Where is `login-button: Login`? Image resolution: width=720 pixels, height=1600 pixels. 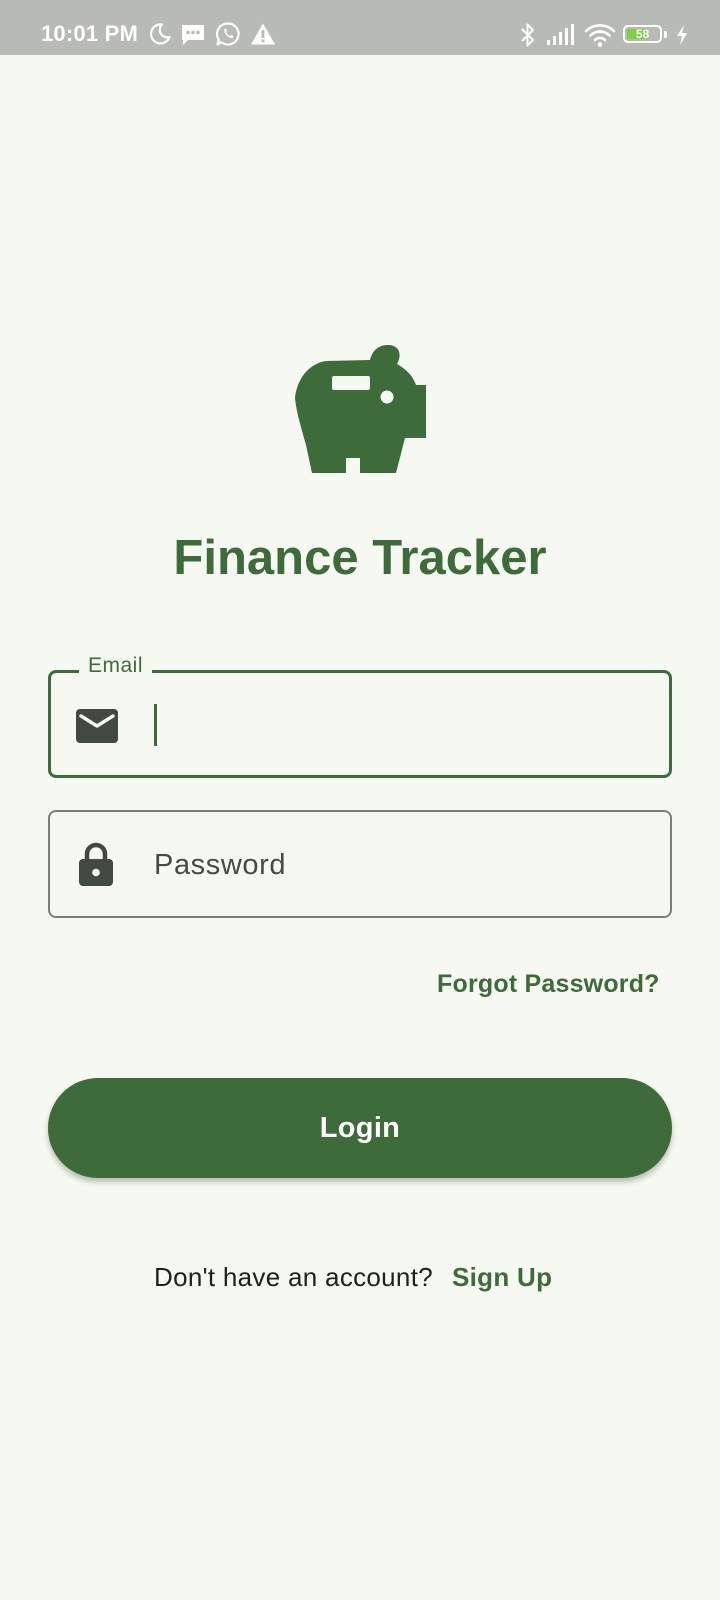 login-button: Login is located at coordinates (360, 1128).